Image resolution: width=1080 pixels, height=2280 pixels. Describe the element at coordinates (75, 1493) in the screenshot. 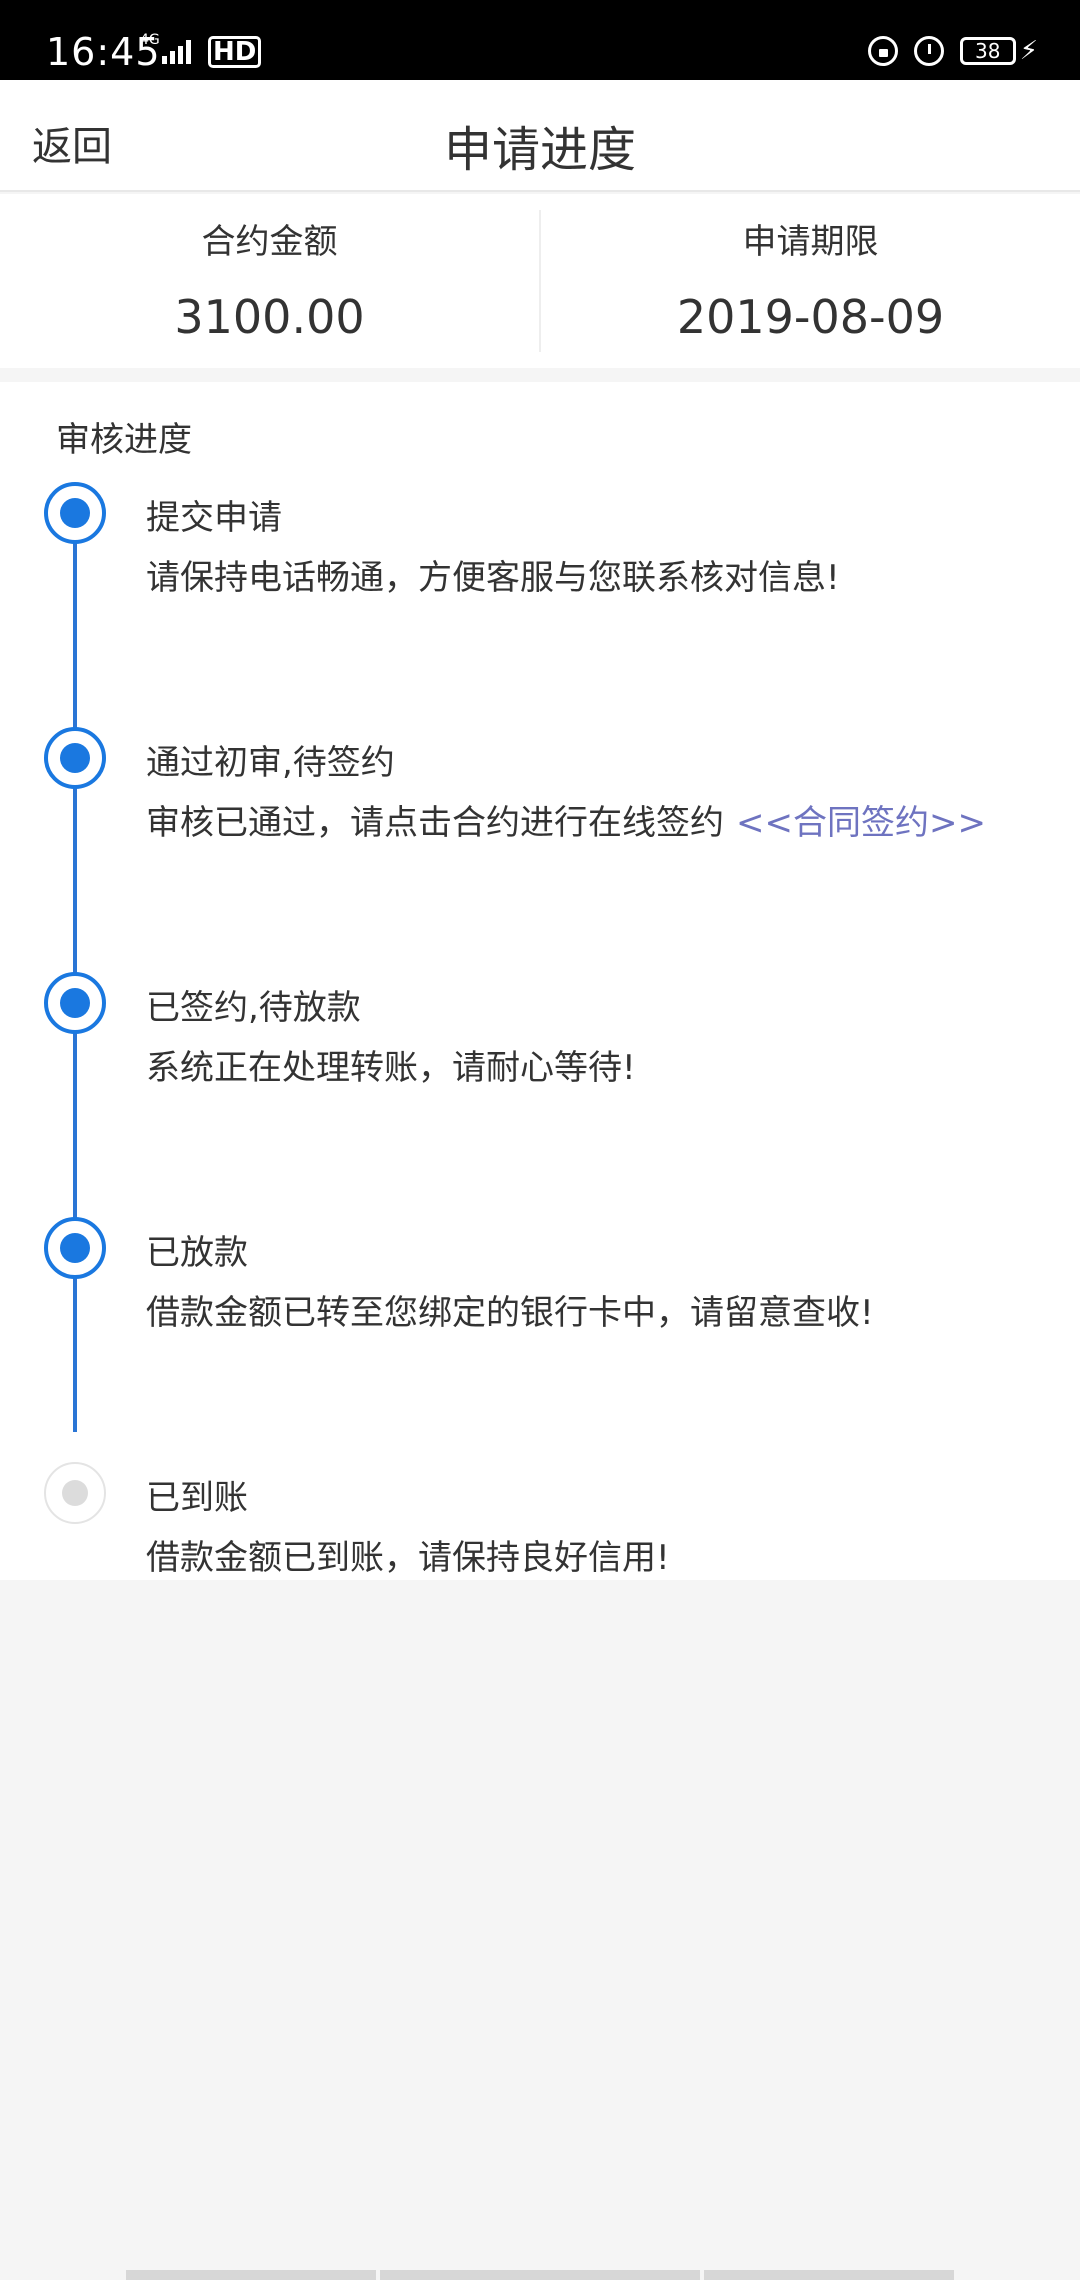

I see `step-pending-icon` at that location.